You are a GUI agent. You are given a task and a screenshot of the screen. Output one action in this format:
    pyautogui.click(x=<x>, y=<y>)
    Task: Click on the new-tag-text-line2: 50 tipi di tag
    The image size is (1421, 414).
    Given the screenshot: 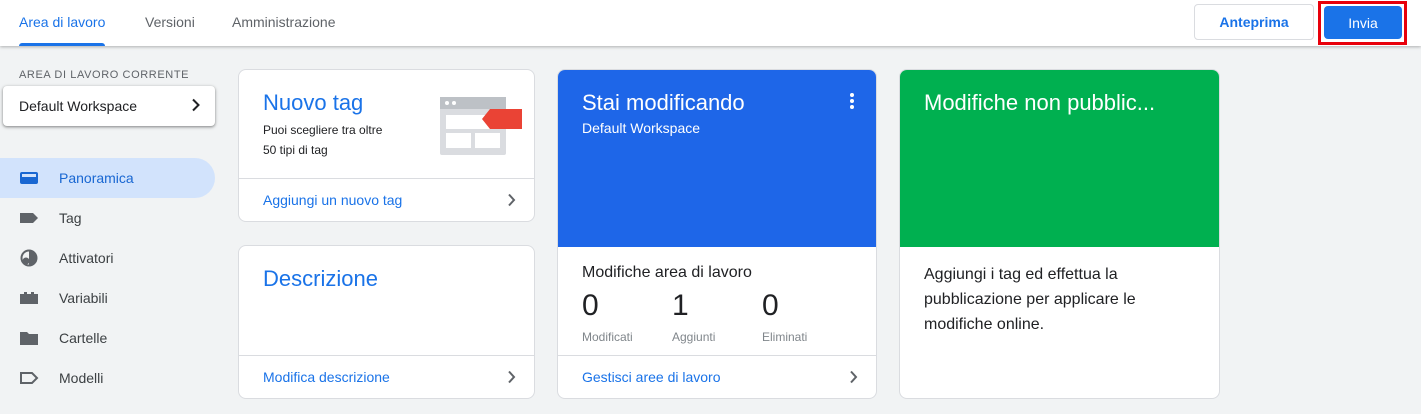 What is the action you would take?
    pyautogui.click(x=295, y=150)
    